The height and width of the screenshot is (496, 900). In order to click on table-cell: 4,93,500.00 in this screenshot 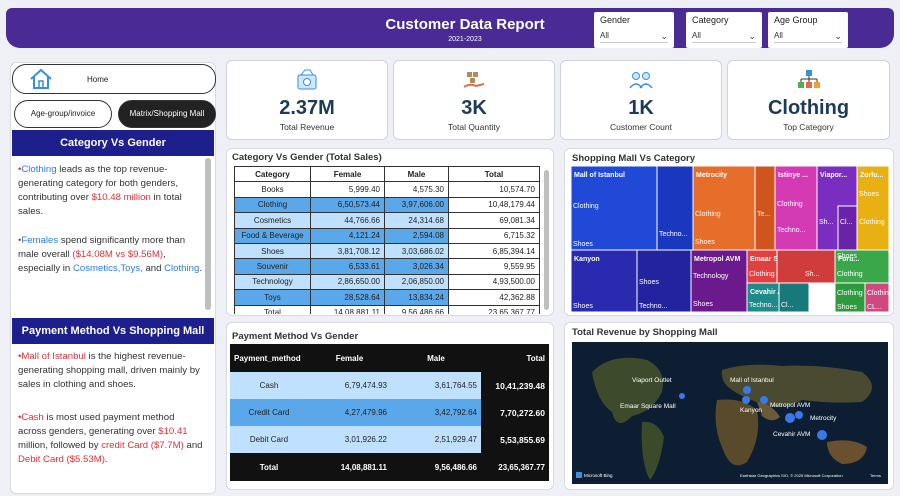, I will do `click(494, 282)`.